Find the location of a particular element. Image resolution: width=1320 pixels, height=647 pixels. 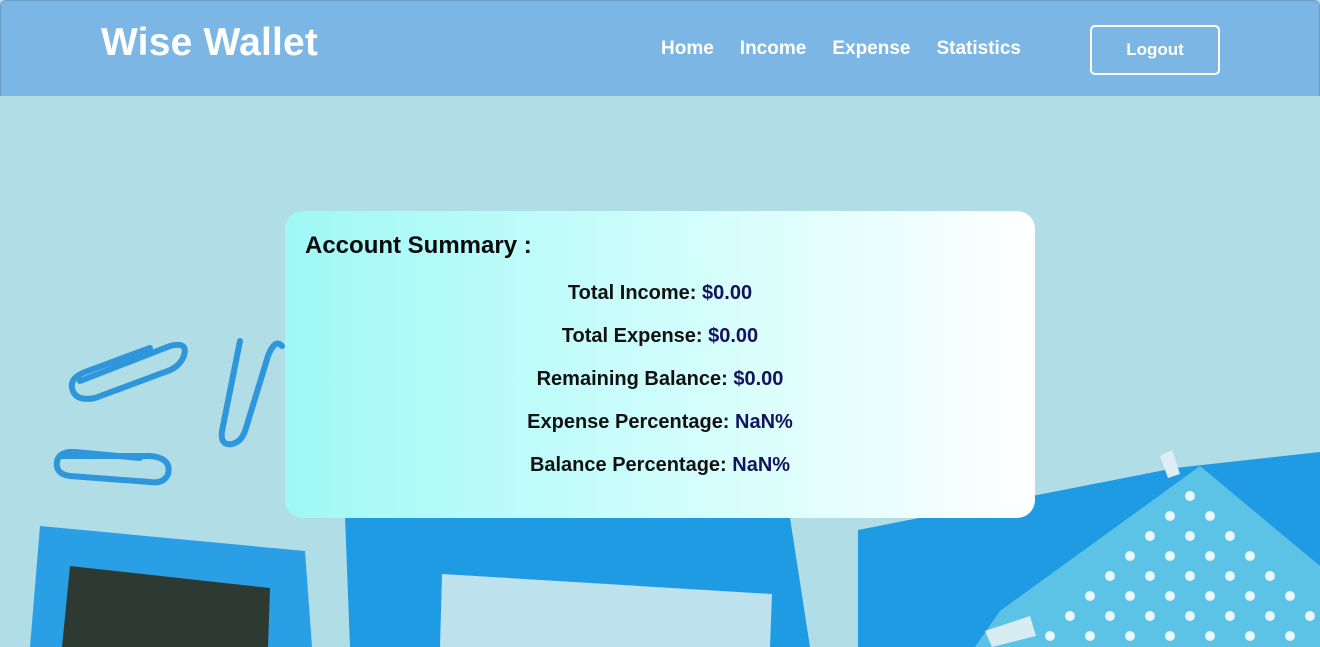

nav-home-link: Home is located at coordinates (687, 49).